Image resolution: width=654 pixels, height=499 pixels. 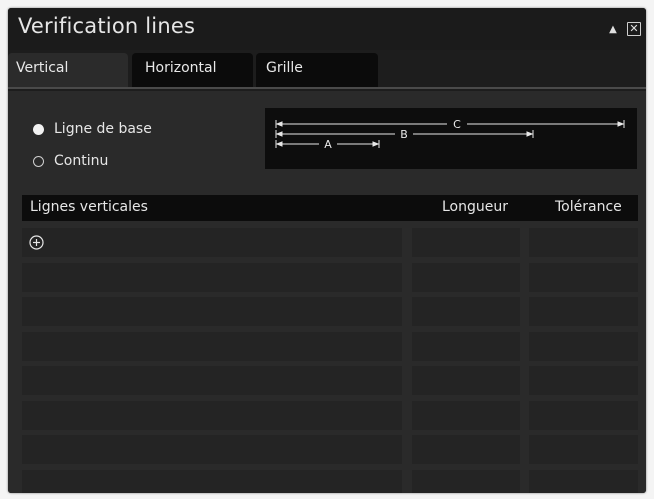 I want to click on tab-horizontal: Horizontal, so click(x=192, y=70).